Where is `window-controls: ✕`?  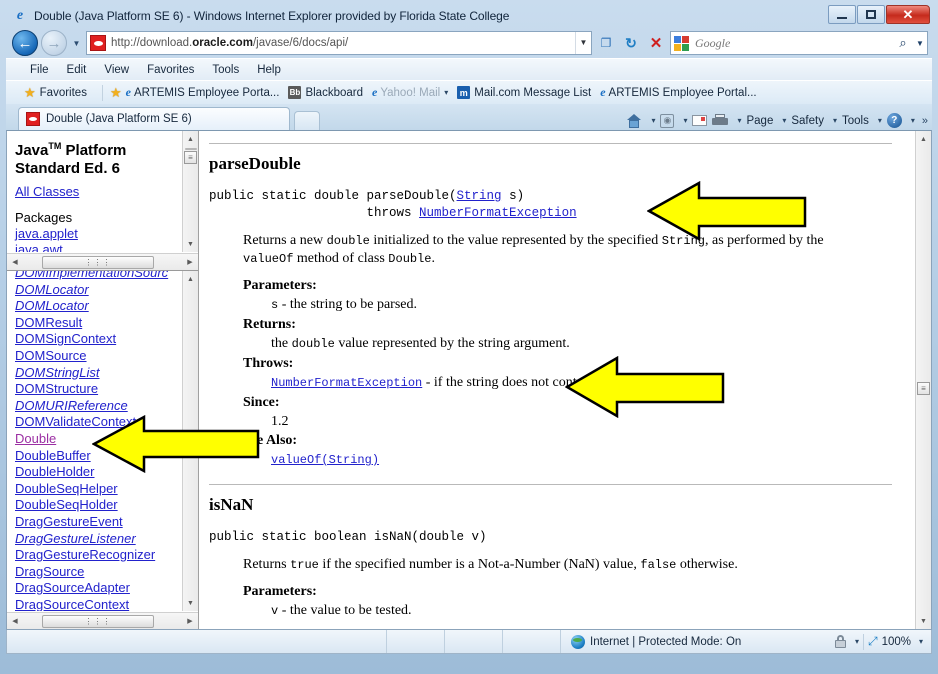 window-controls: ✕ is located at coordinates (878, 14).